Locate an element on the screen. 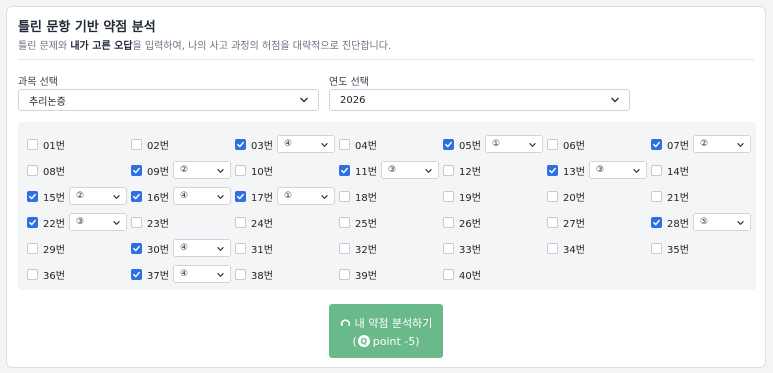 This screenshot has height=373, width=773. year-select: 2026 is located at coordinates (479, 100).